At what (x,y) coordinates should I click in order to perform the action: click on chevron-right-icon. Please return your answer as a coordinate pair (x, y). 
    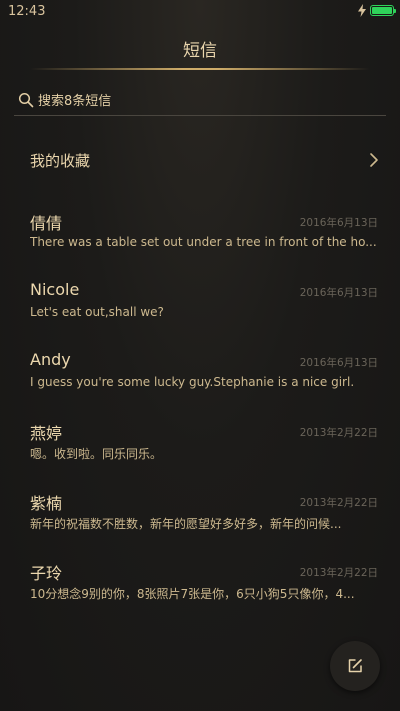
    Looking at the image, I should click on (374, 160).